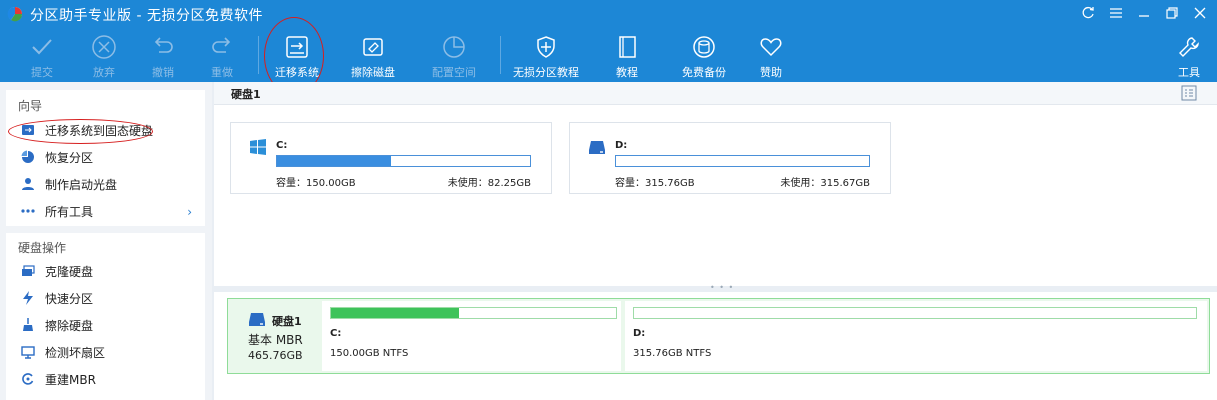  What do you see at coordinates (316, 183) in the screenshot?
I see `partition-capacity: 容量：150.00GB` at bounding box center [316, 183].